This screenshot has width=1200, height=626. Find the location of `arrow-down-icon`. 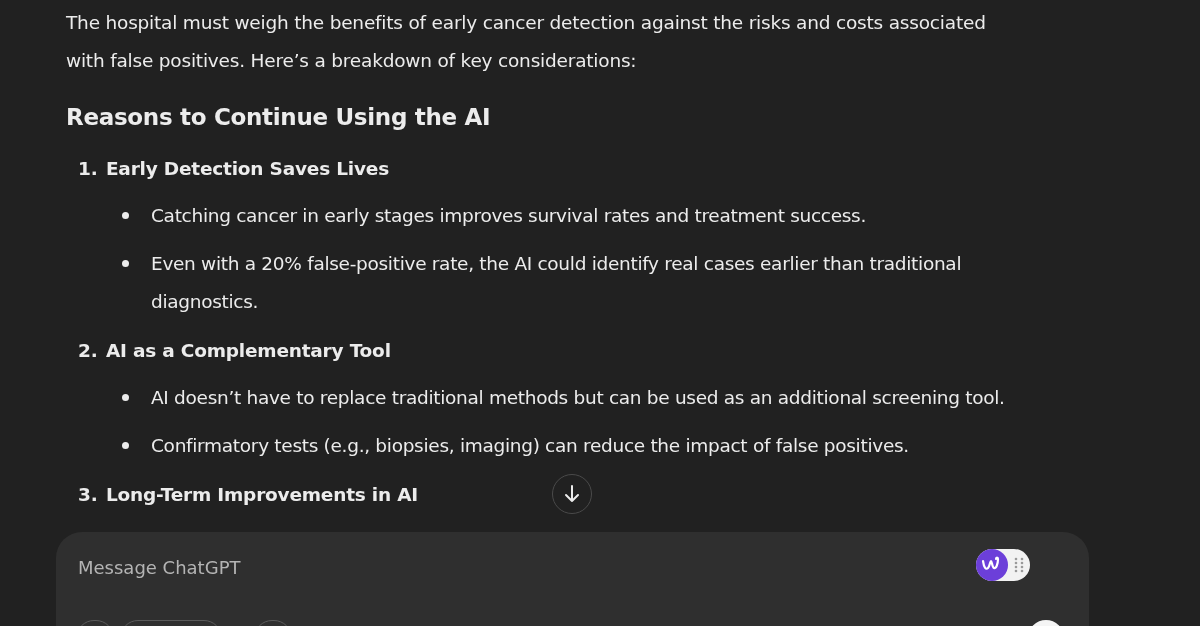

arrow-down-icon is located at coordinates (572, 494).